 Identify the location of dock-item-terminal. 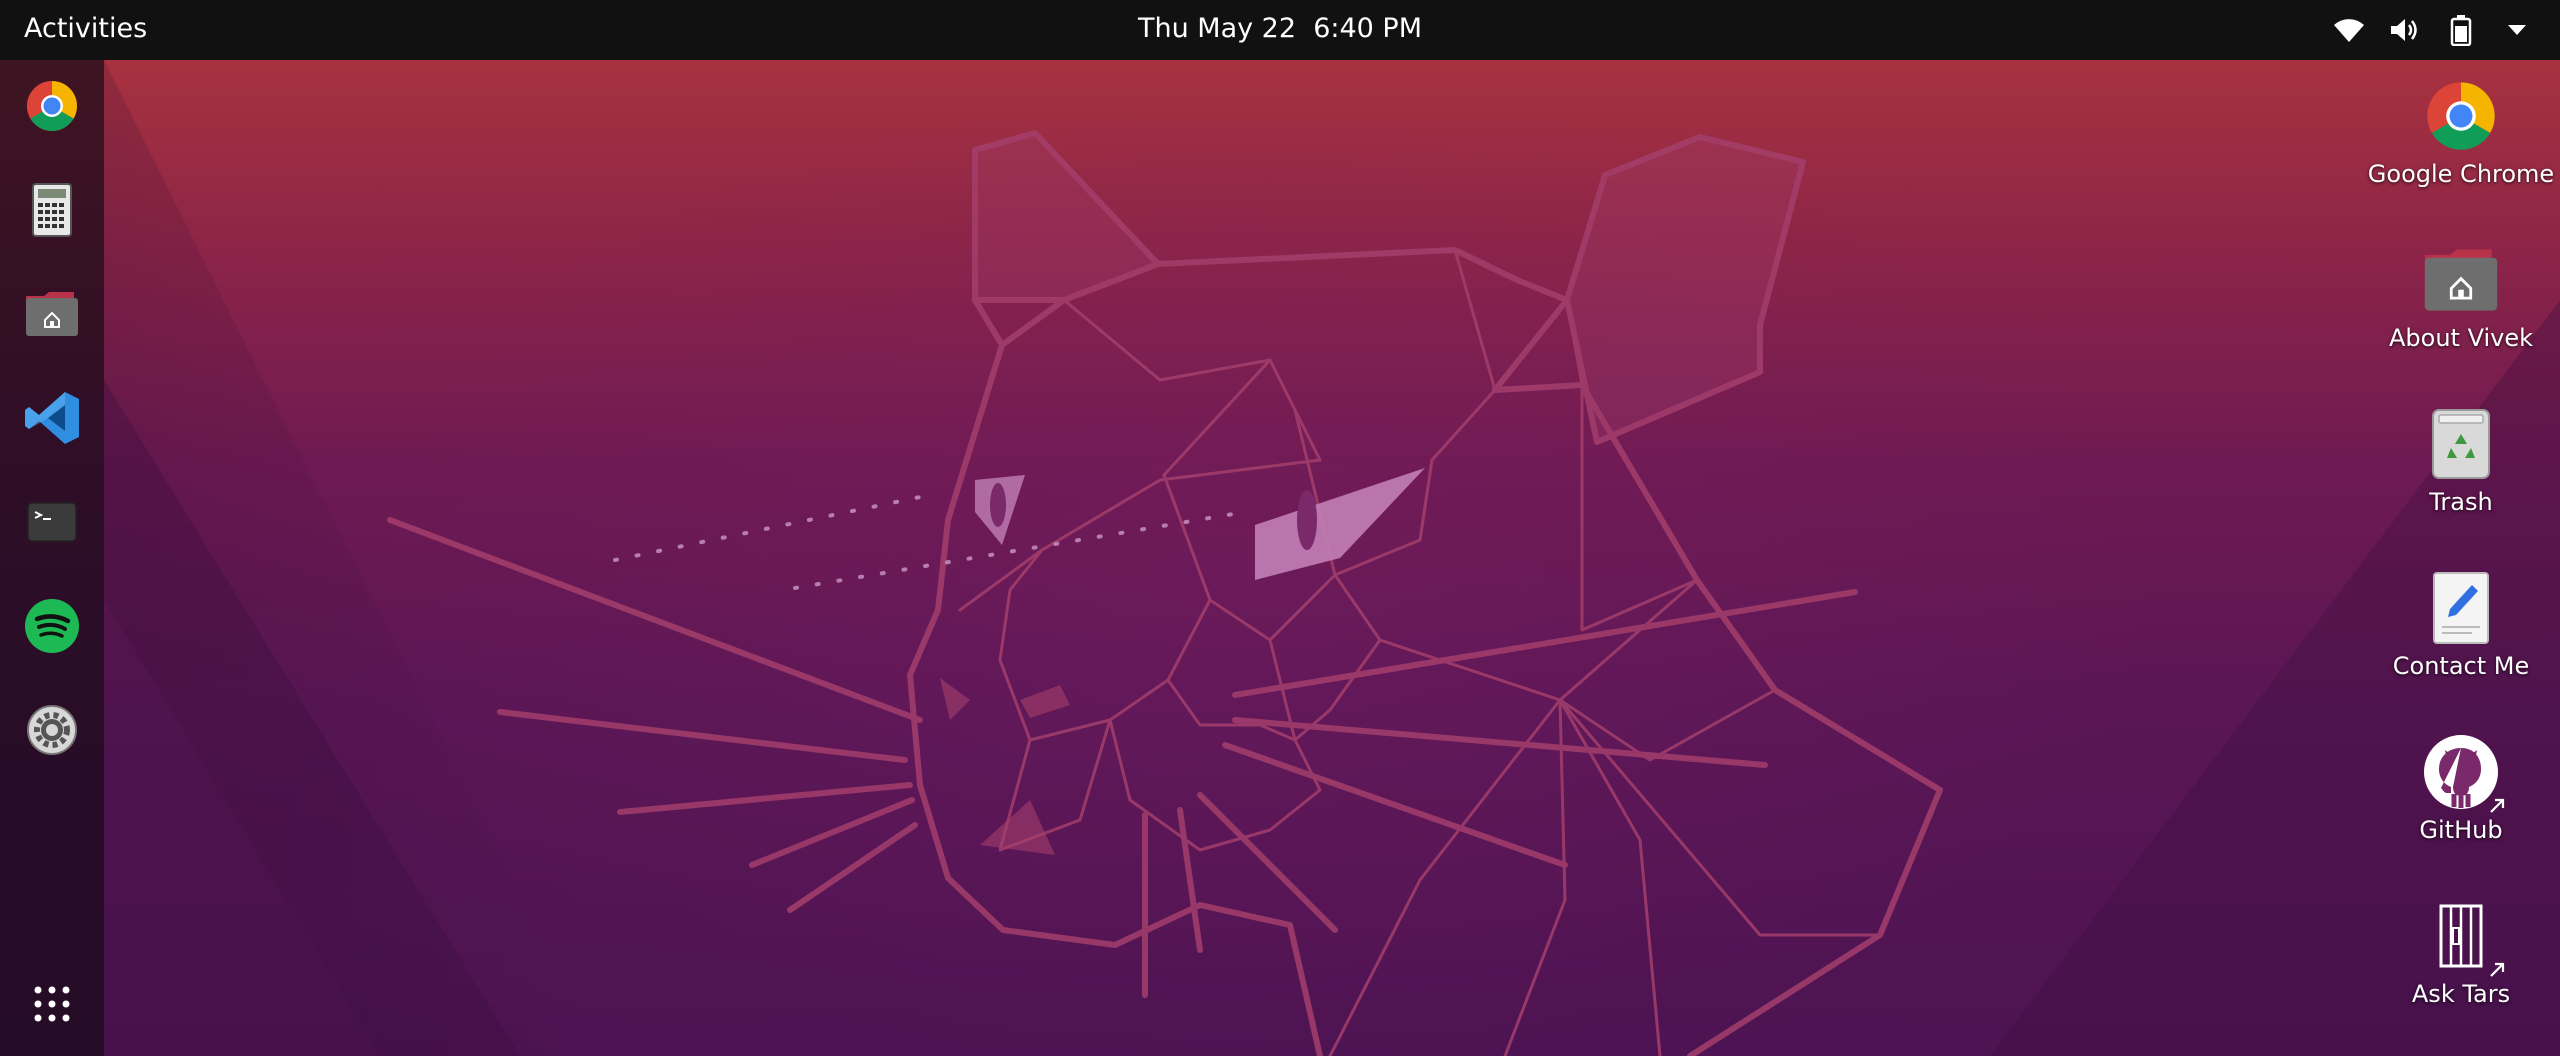
(52, 524).